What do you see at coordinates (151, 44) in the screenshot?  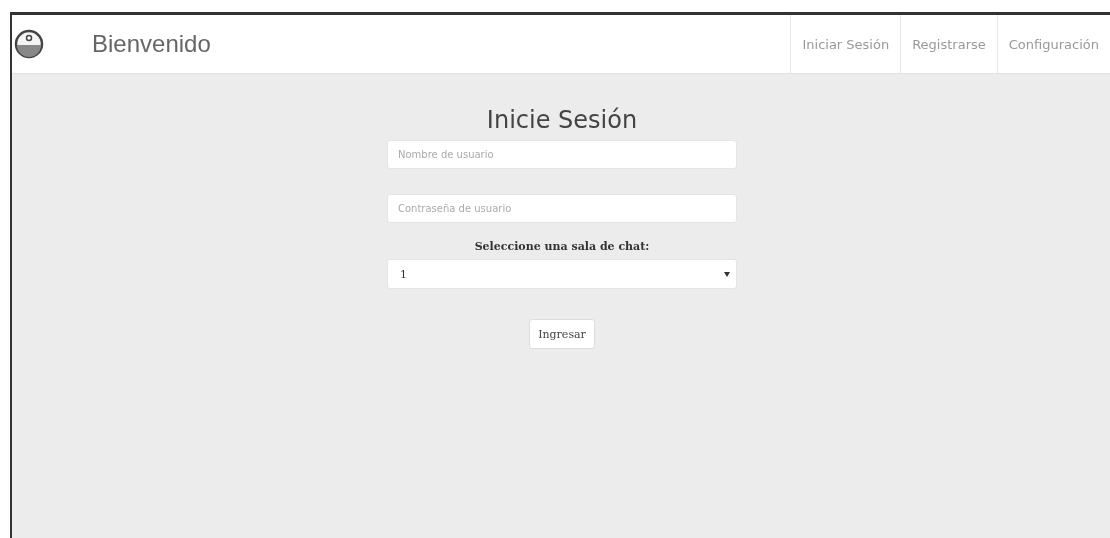 I see `brand-title: Bienvenido` at bounding box center [151, 44].